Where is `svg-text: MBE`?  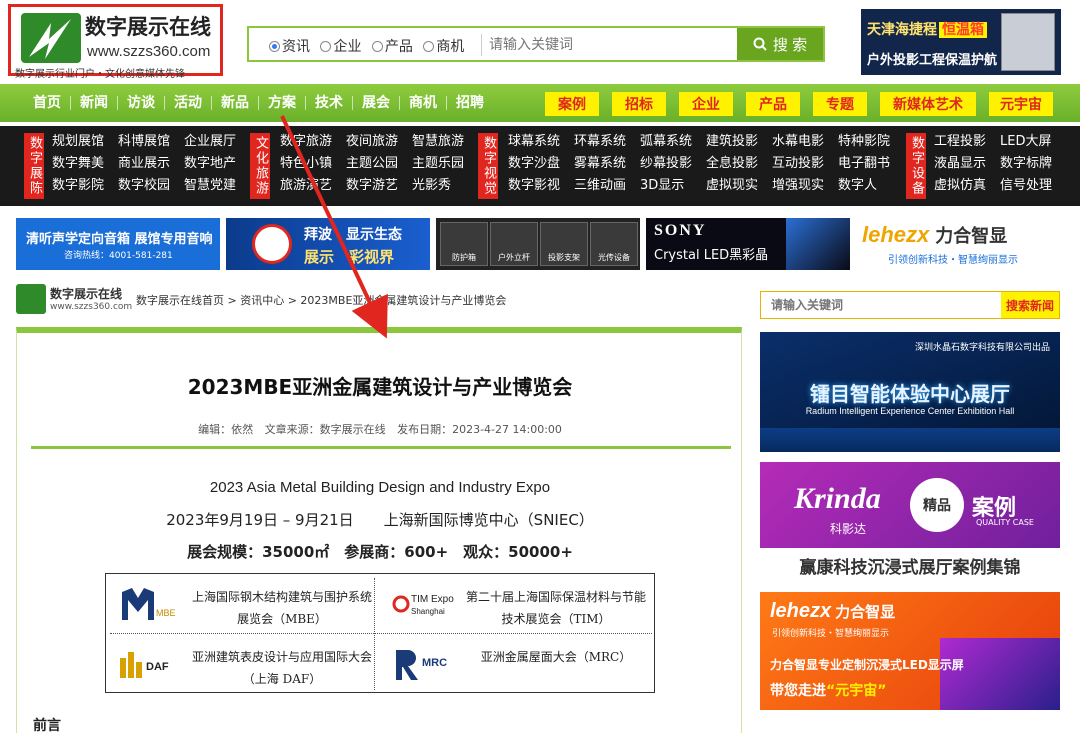 svg-text: MBE is located at coordinates (166, 613).